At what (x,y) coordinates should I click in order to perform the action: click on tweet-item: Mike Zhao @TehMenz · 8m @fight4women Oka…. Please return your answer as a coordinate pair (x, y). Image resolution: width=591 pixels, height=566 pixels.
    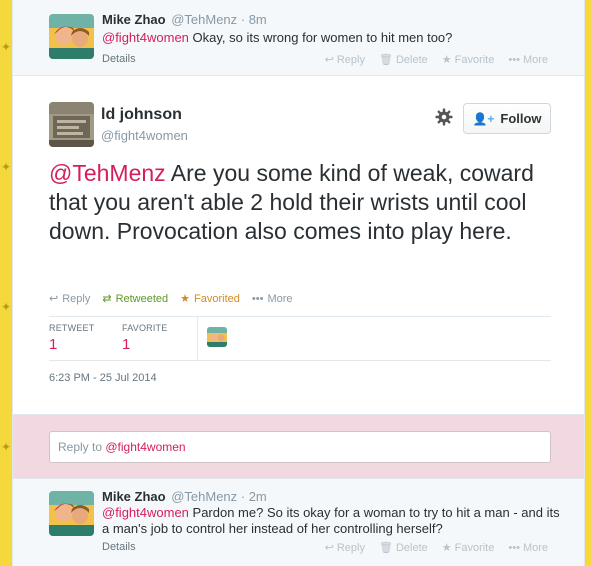
    Looking at the image, I should click on (298, 38).